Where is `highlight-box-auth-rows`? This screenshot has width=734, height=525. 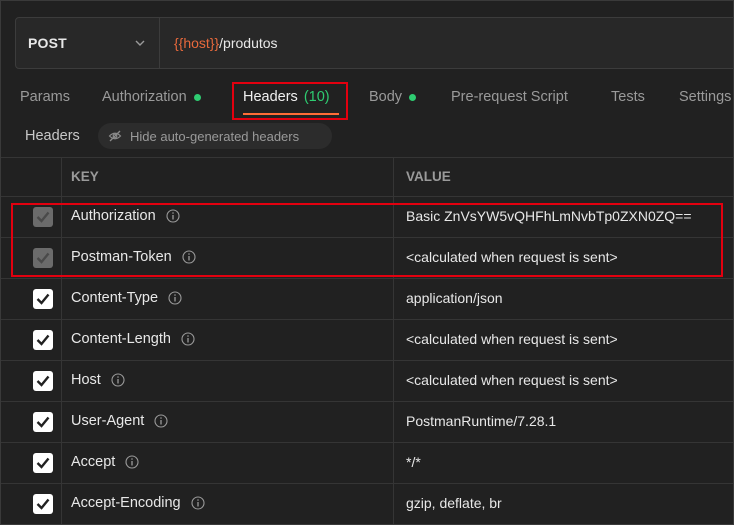
highlight-box-auth-rows is located at coordinates (367, 240).